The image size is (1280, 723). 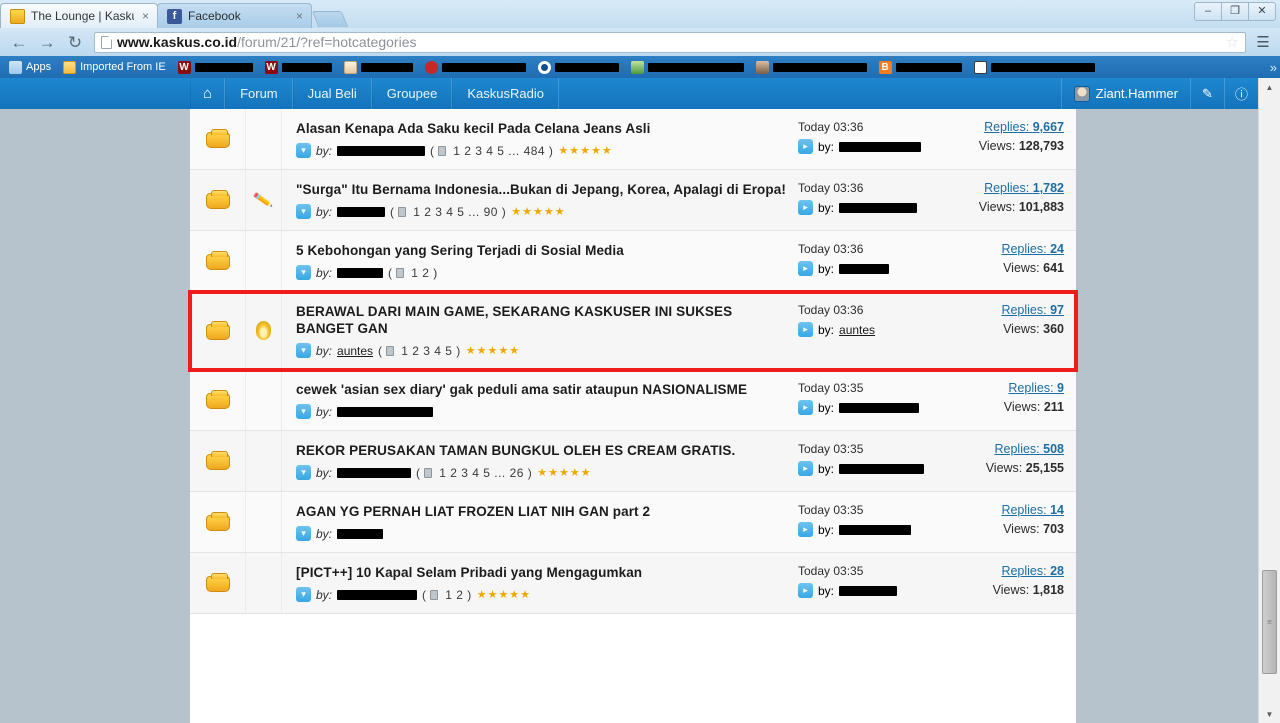 What do you see at coordinates (1232, 42) in the screenshot?
I see `bookmark-star-icon: ☆` at bounding box center [1232, 42].